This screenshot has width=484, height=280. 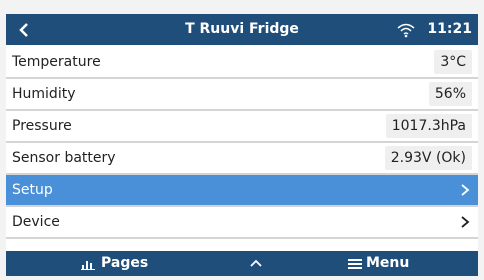 I want to click on list-item-pressure: Pressure 1017.3hPa, so click(x=242, y=127).